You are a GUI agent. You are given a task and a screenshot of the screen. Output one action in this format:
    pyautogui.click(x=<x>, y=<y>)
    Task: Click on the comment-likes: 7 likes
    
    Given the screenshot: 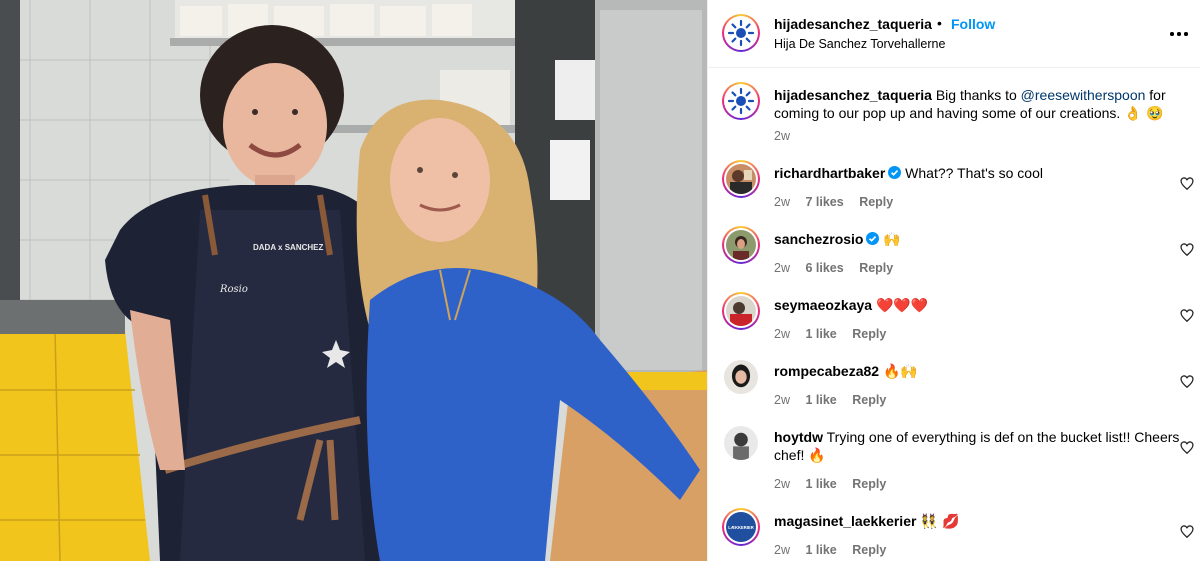 What is the action you would take?
    pyautogui.click(x=824, y=202)
    